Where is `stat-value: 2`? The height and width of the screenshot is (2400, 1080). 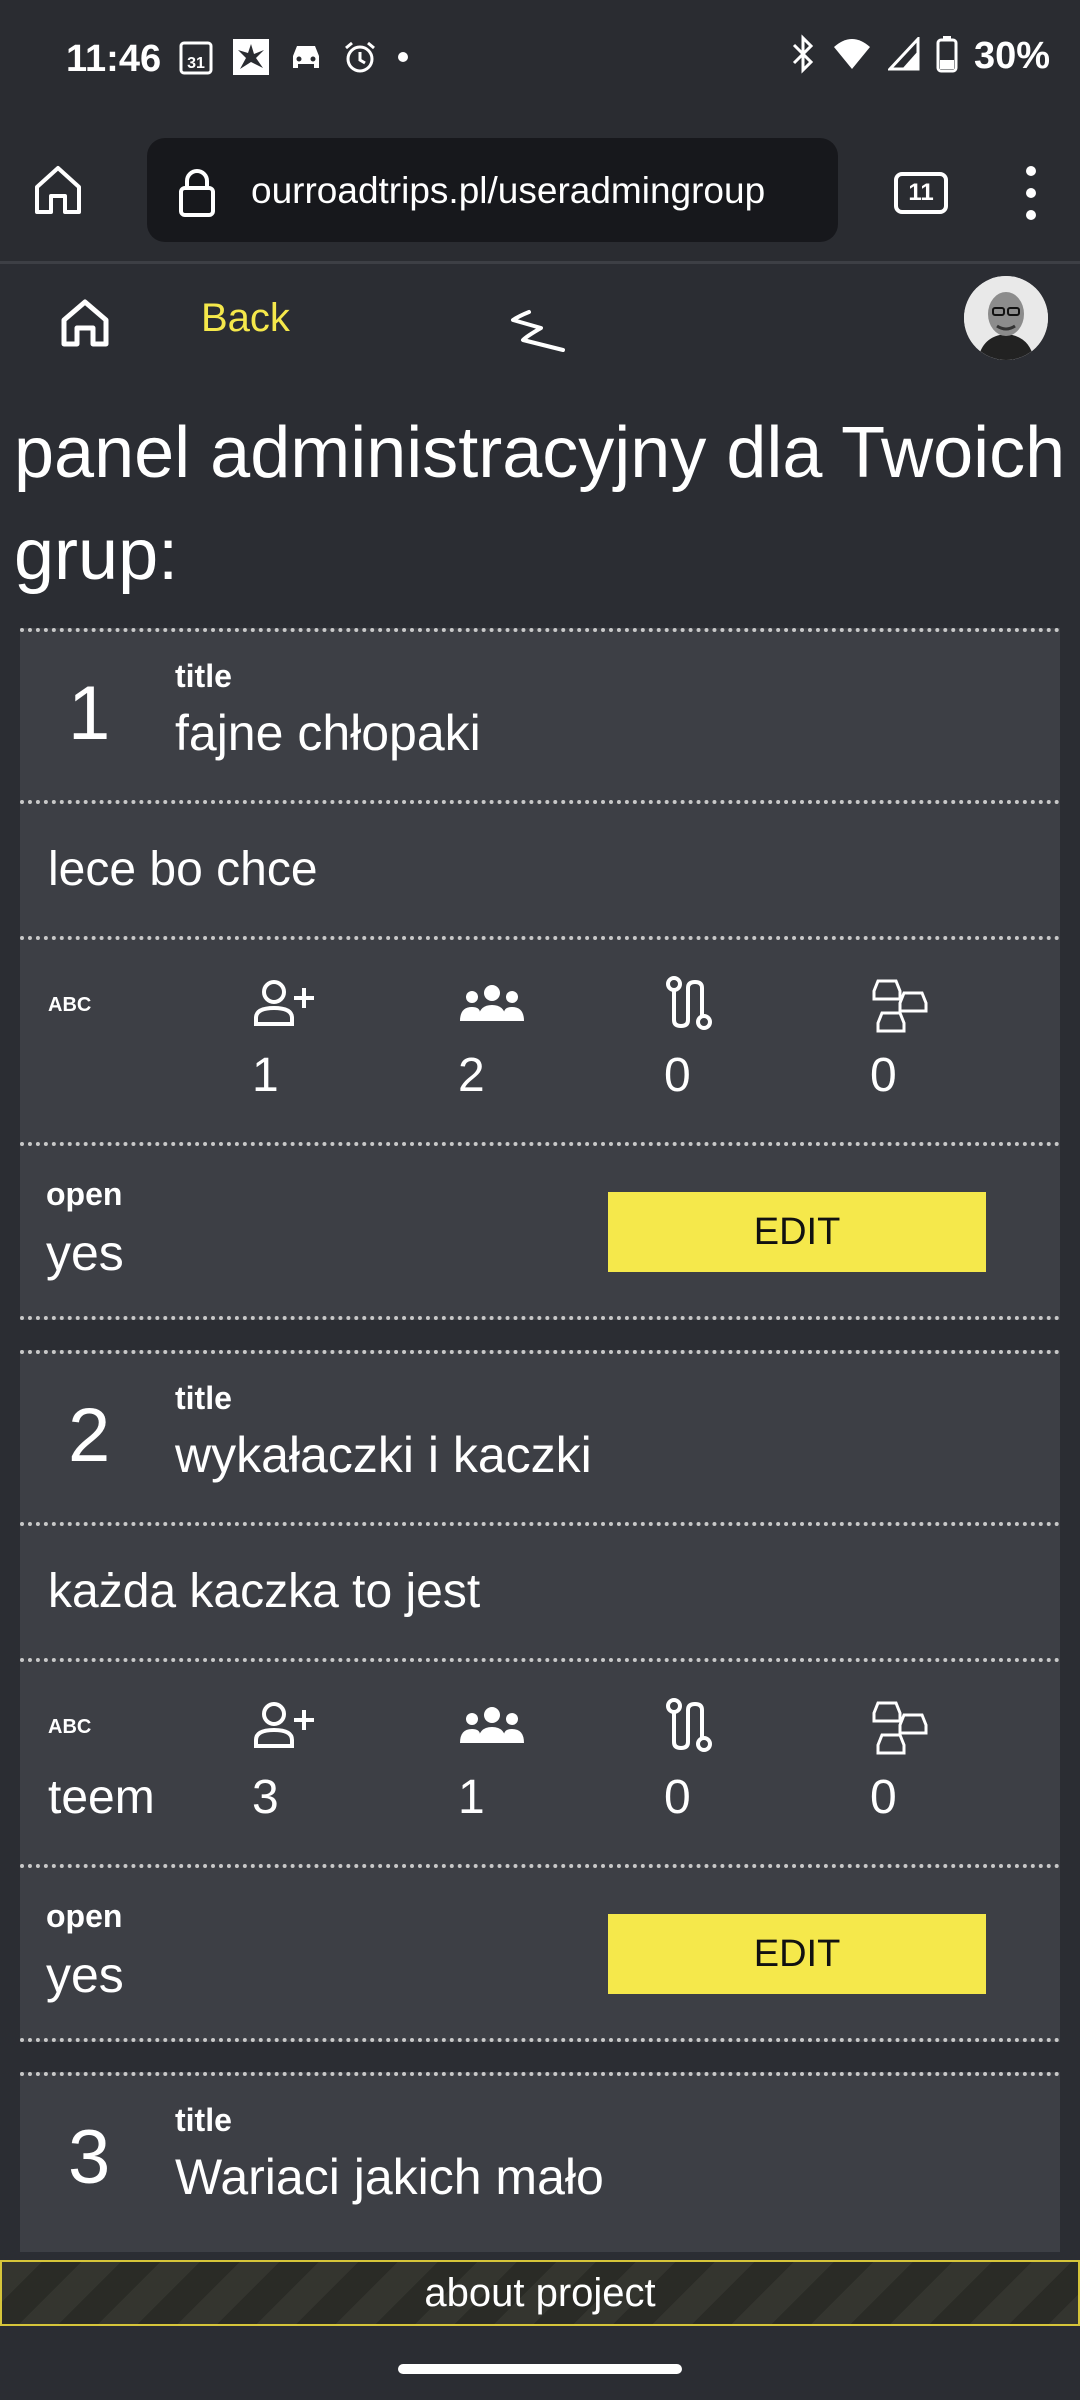 stat-value: 2 is located at coordinates (471, 1075).